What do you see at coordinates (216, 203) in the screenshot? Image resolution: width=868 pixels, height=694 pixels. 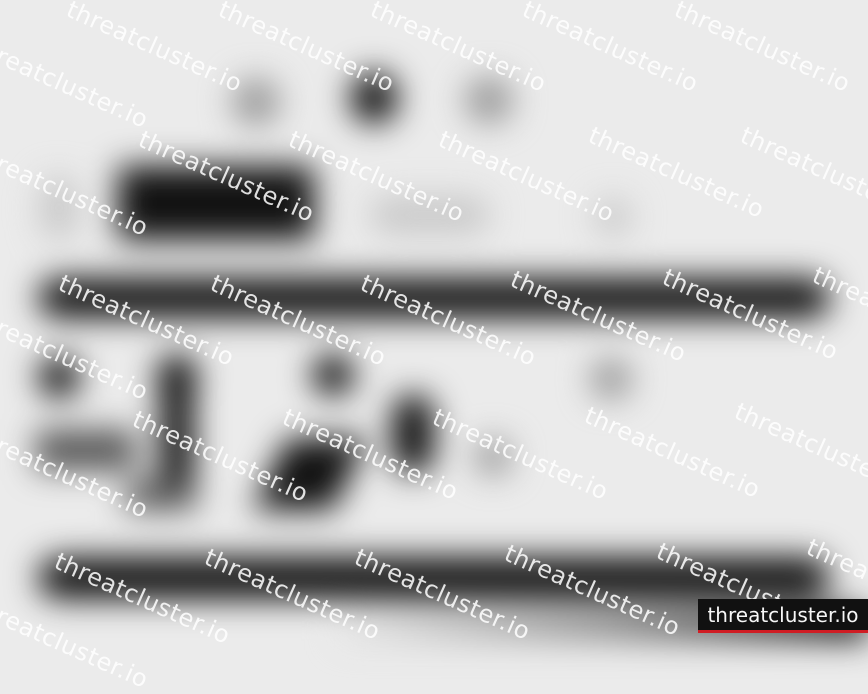 I see `upper-blurred-text-block` at bounding box center [216, 203].